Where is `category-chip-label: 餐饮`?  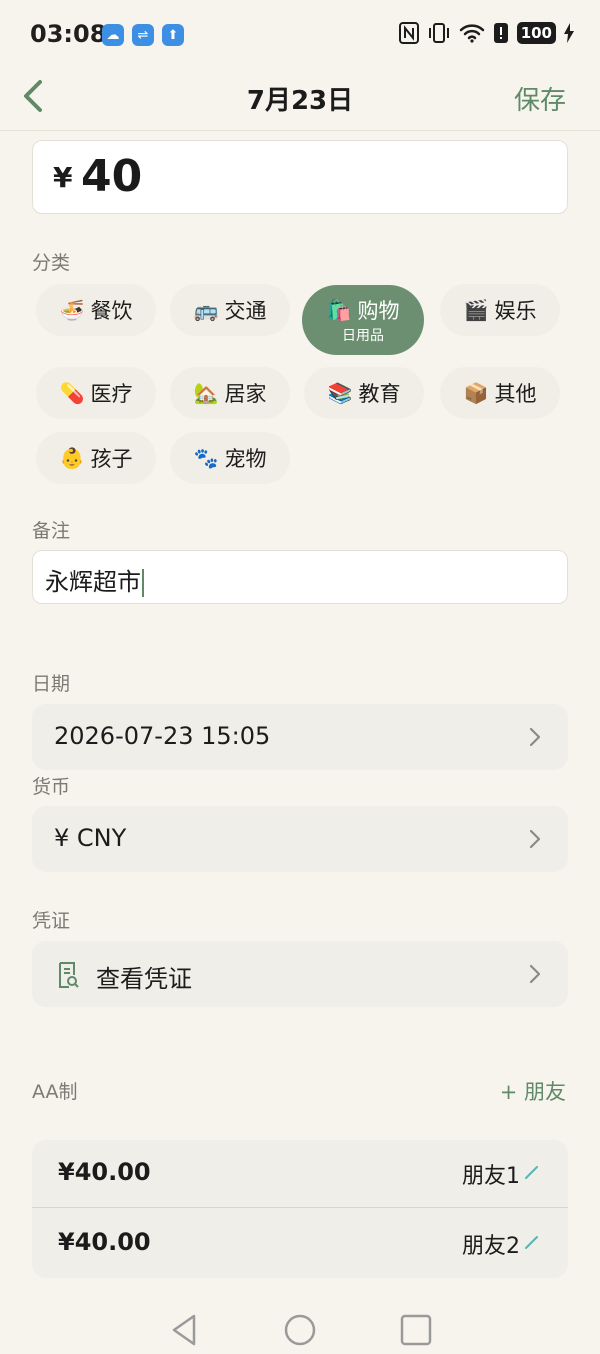
category-chip-label: 餐饮 is located at coordinates (111, 311).